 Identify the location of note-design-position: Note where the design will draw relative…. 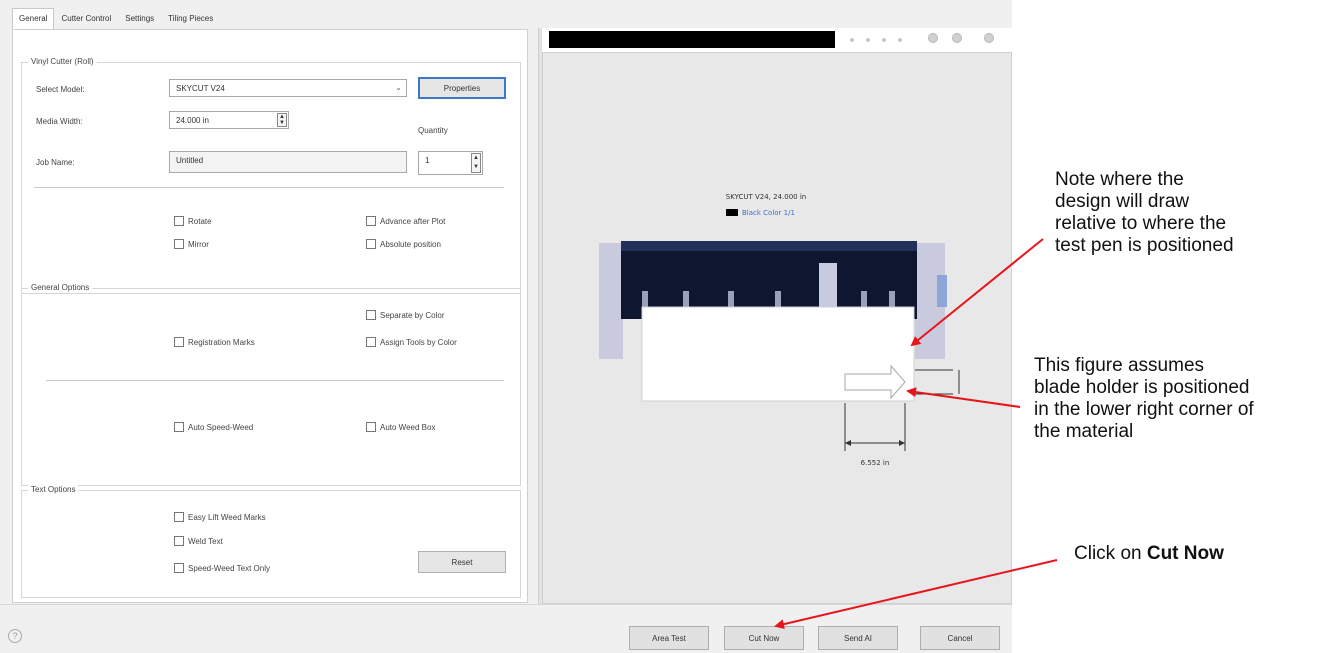
(1144, 213).